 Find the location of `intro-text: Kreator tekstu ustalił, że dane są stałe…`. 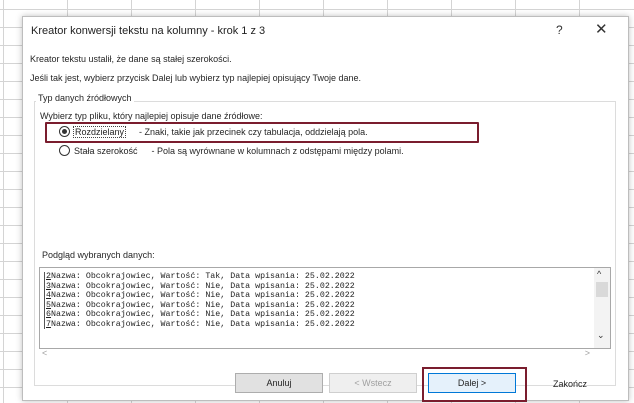

intro-text: Kreator tekstu ustalił, że dane są stałe… is located at coordinates (131, 59).